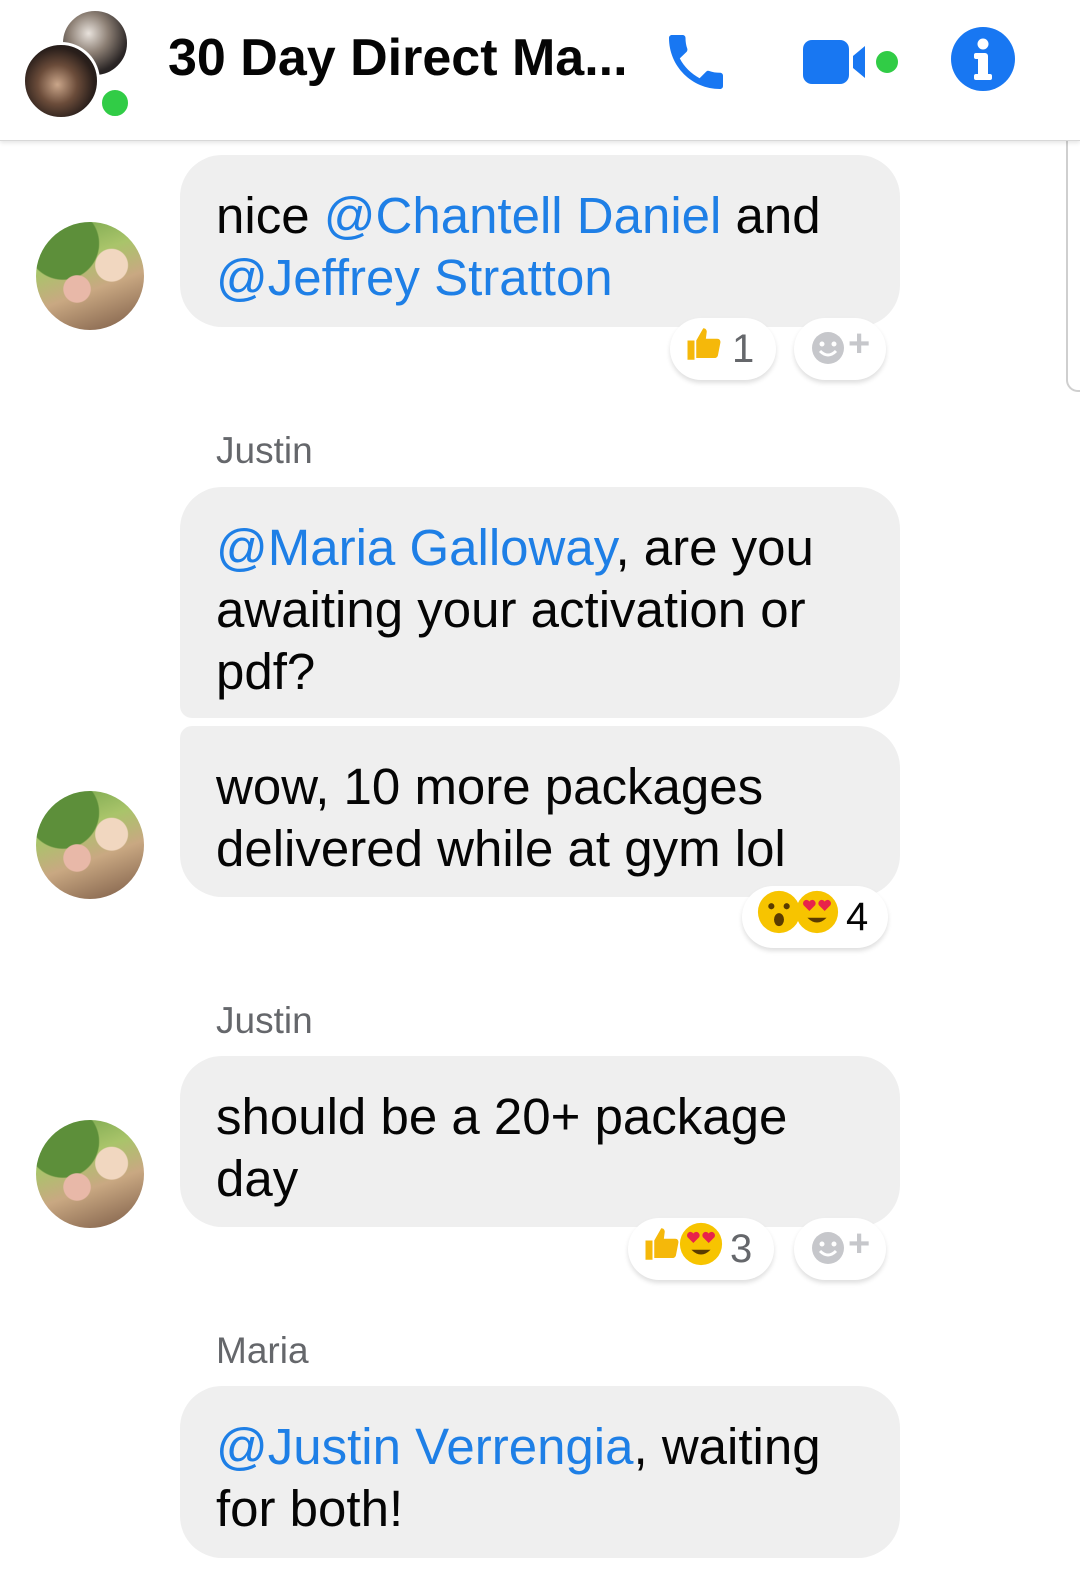 The image size is (1080, 1591). What do you see at coordinates (983, 59) in the screenshot?
I see `info-icon` at bounding box center [983, 59].